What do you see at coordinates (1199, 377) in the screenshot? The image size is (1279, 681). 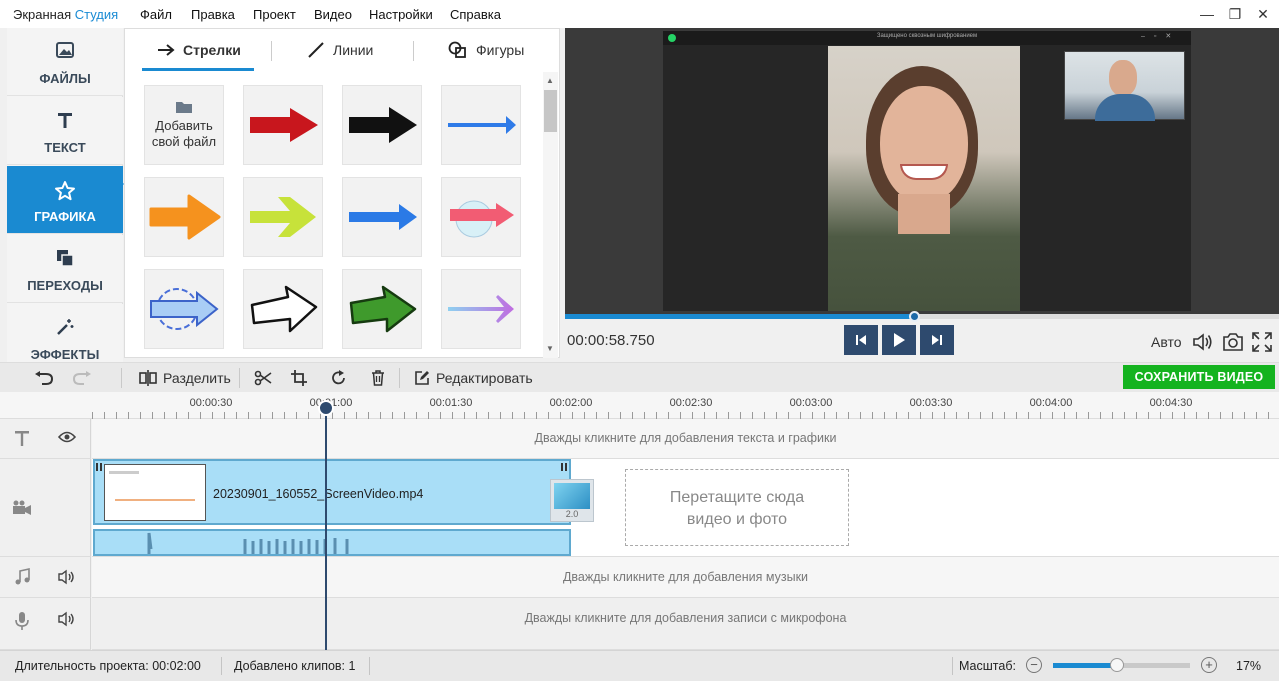 I see `save-video-button: СОХРАНИТЬ ВИДЕО` at bounding box center [1199, 377].